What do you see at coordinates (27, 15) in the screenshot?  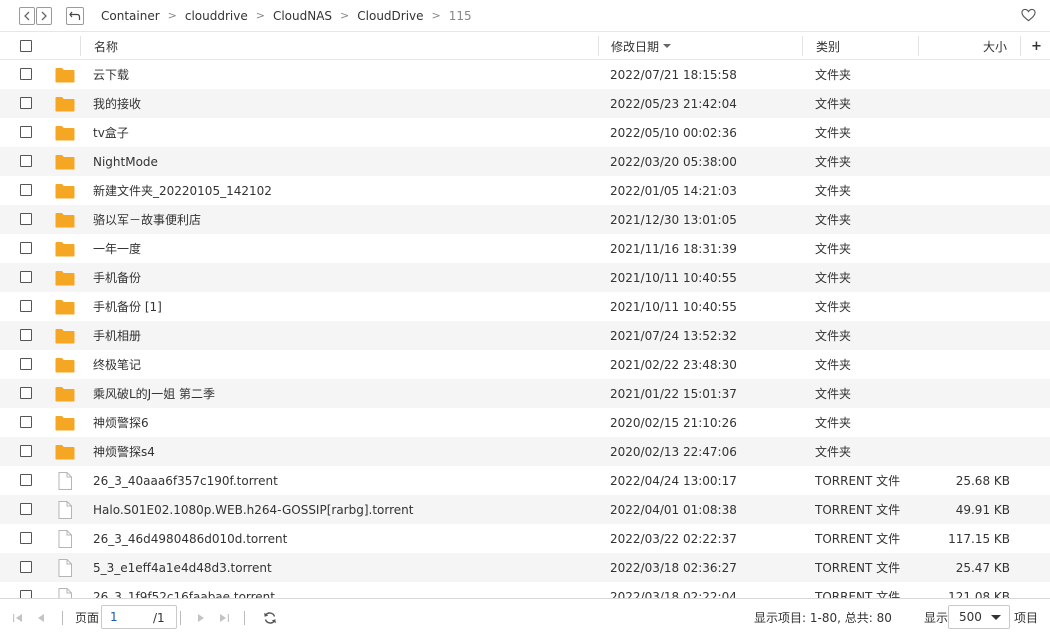 I see `back-button` at bounding box center [27, 15].